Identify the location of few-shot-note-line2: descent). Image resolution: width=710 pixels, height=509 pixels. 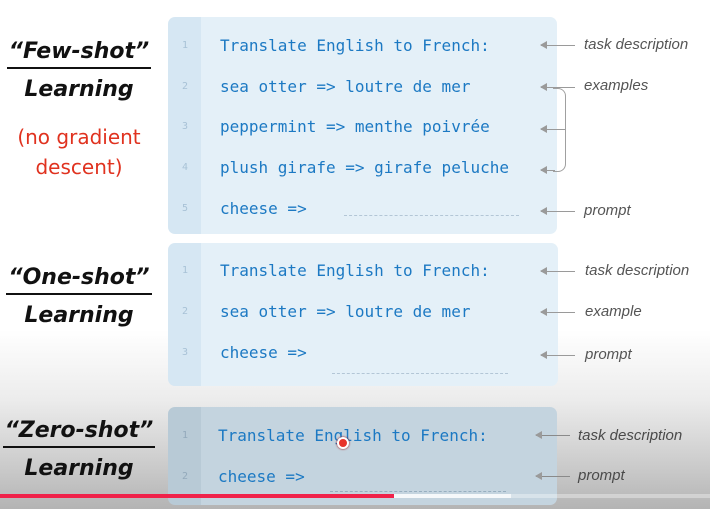
(79, 167).